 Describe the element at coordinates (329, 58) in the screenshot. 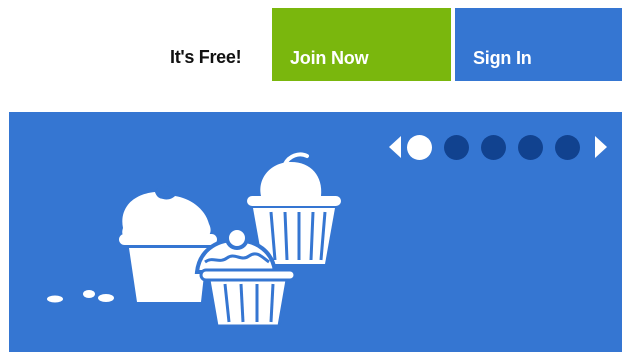

I see `join-now-label: Join Now` at that location.